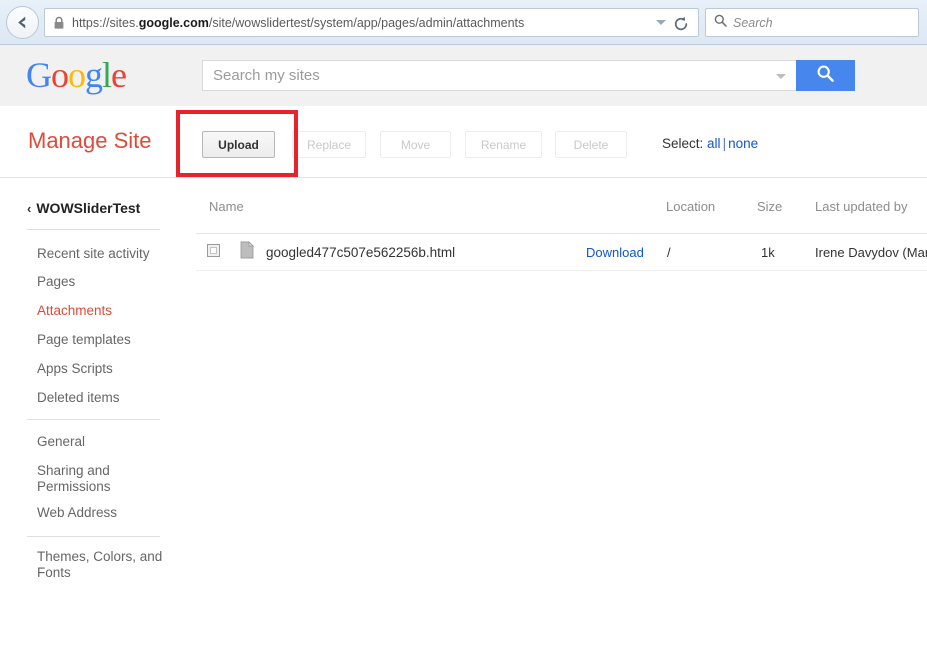  Describe the element at coordinates (266, 75) in the screenshot. I see `site-search-placeholder: Search my sites` at that location.